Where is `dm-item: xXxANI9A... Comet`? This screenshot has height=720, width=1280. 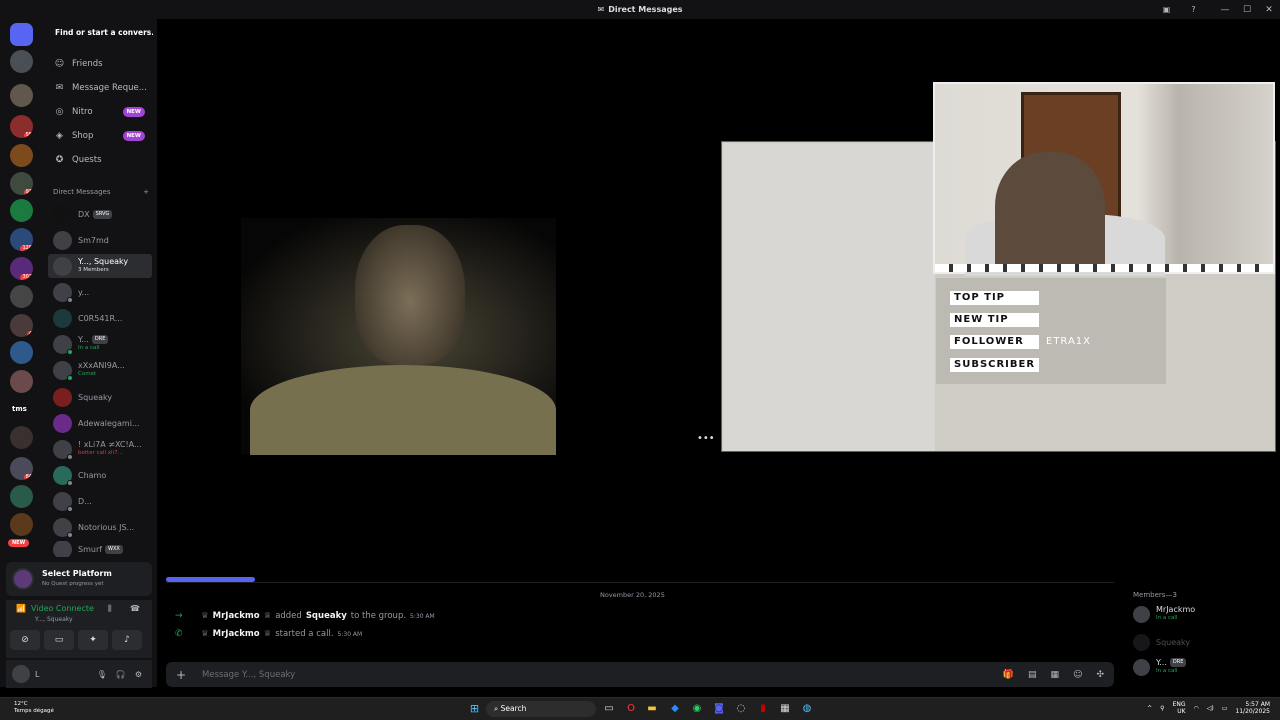 dm-item: xXxANI9A... Comet is located at coordinates (100, 370).